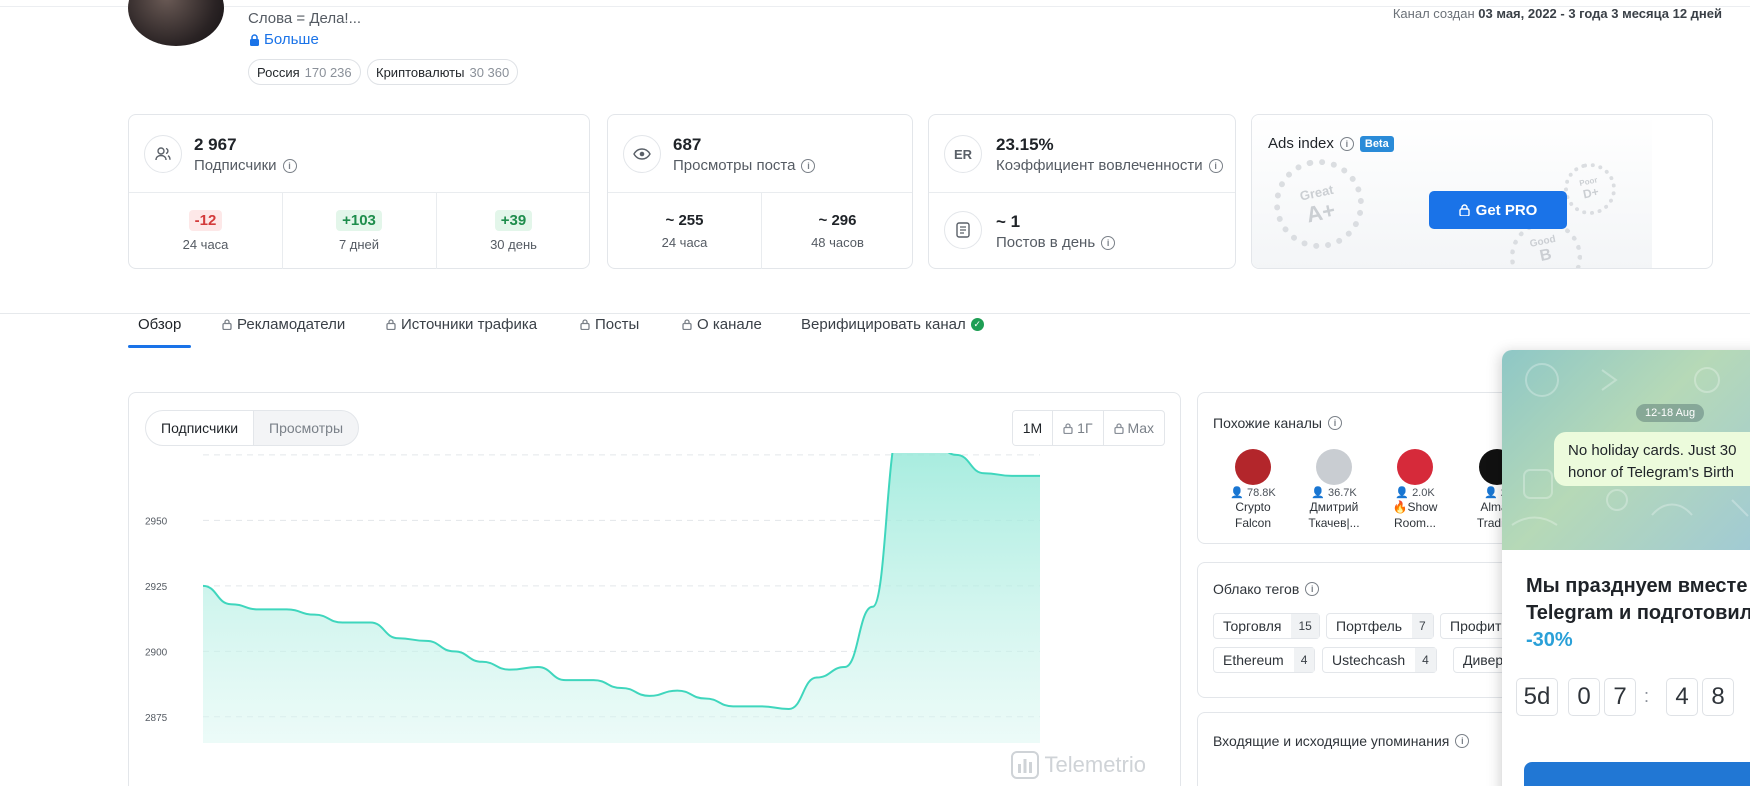  What do you see at coordinates (1415, 467) in the screenshot?
I see `channel-avatar` at bounding box center [1415, 467].